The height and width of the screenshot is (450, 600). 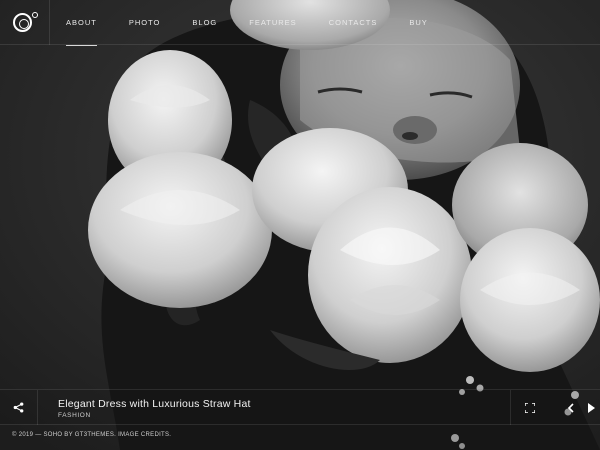 I want to click on chevron-left-icon, so click(x=570, y=407).